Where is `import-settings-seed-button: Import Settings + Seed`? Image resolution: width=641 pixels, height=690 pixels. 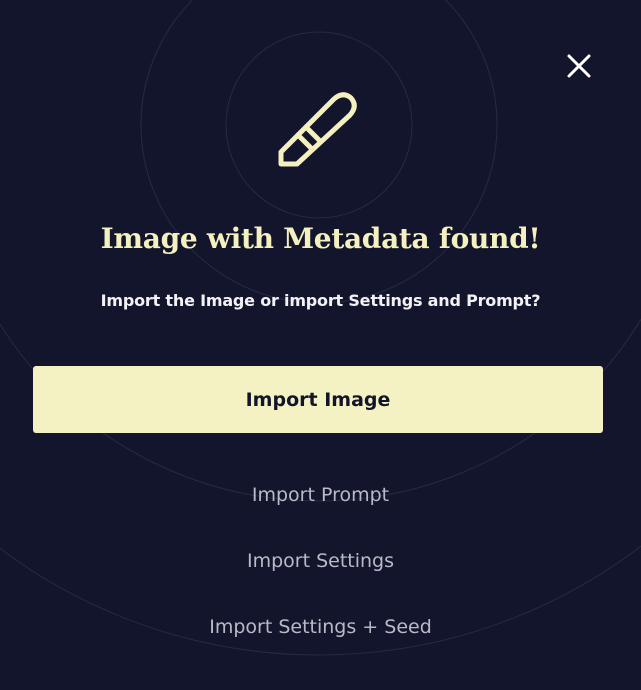
import-settings-seed-button: Import Settings + Seed is located at coordinates (320, 627).